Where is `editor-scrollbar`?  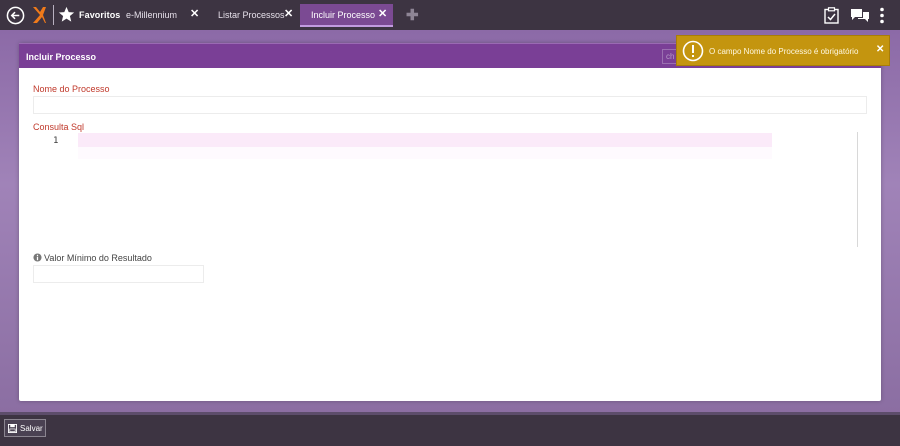 editor-scrollbar is located at coordinates (857, 189).